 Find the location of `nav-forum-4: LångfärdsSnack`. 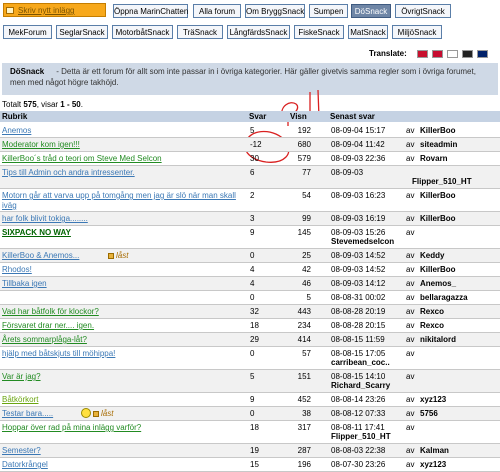

nav-forum-4: LångfärdsSnack is located at coordinates (258, 32).